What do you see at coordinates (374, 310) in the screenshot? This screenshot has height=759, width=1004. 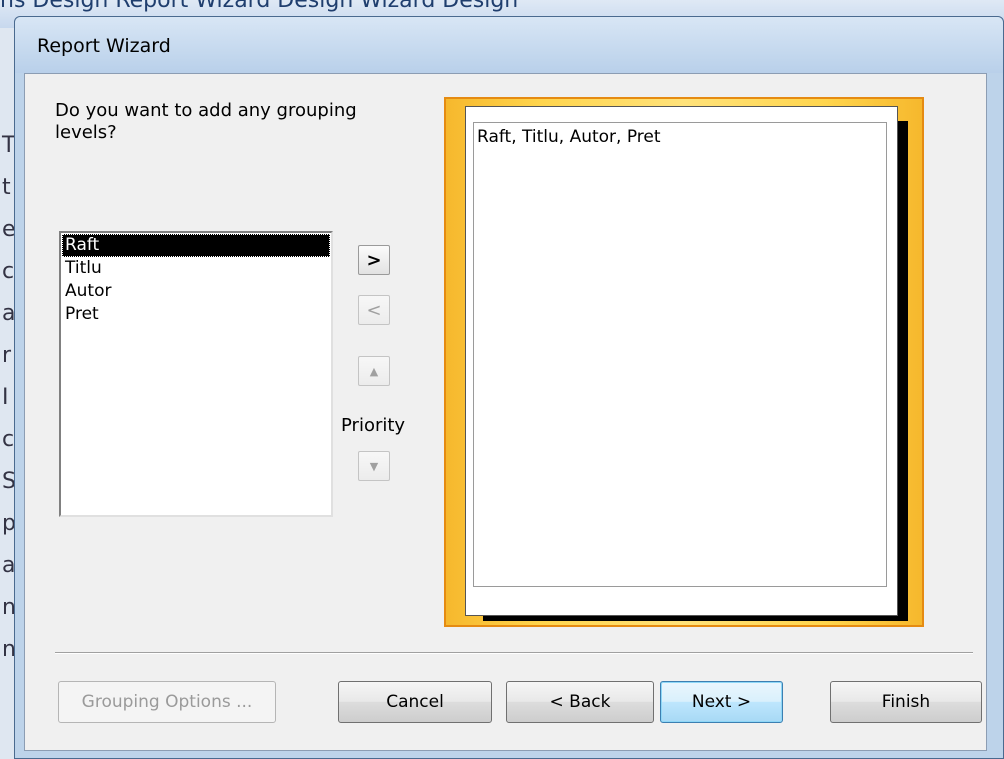 I see `remove-grouping-button: <` at bounding box center [374, 310].